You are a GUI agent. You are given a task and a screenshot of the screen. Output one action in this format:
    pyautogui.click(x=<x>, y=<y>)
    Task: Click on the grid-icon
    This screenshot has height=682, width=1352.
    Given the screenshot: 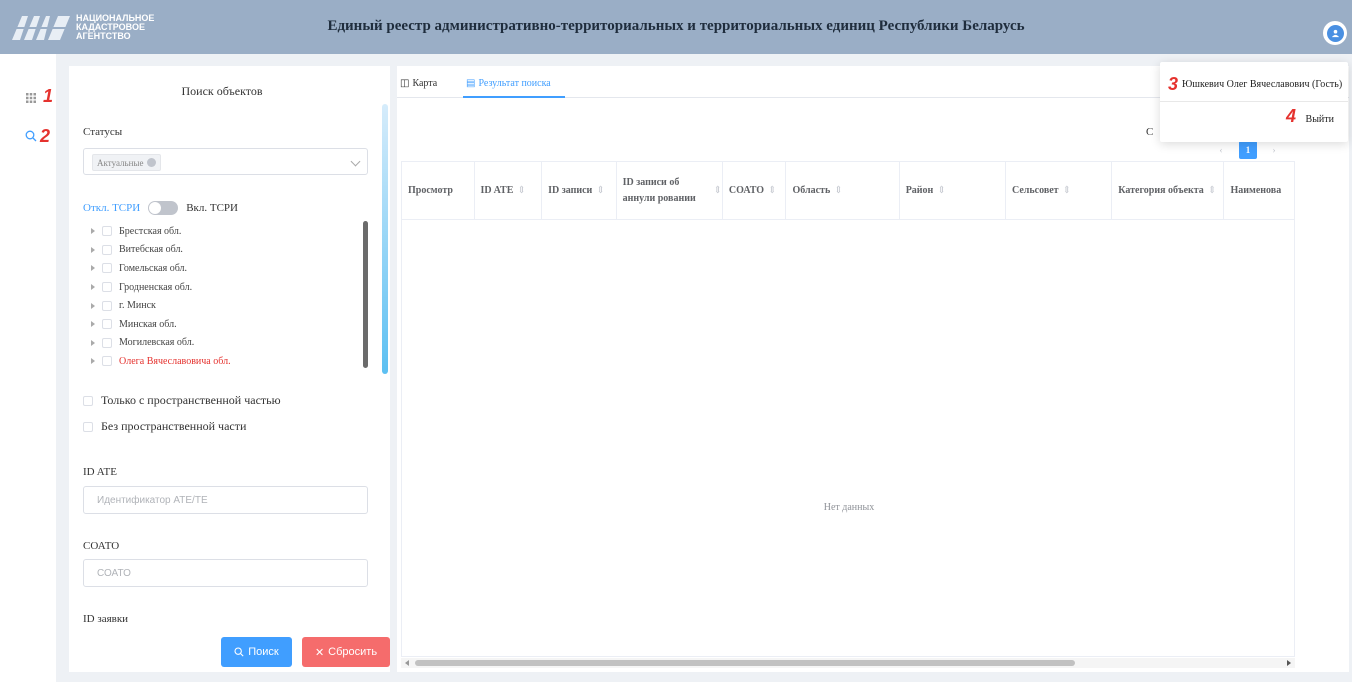 What is the action you would take?
    pyautogui.click(x=31, y=98)
    